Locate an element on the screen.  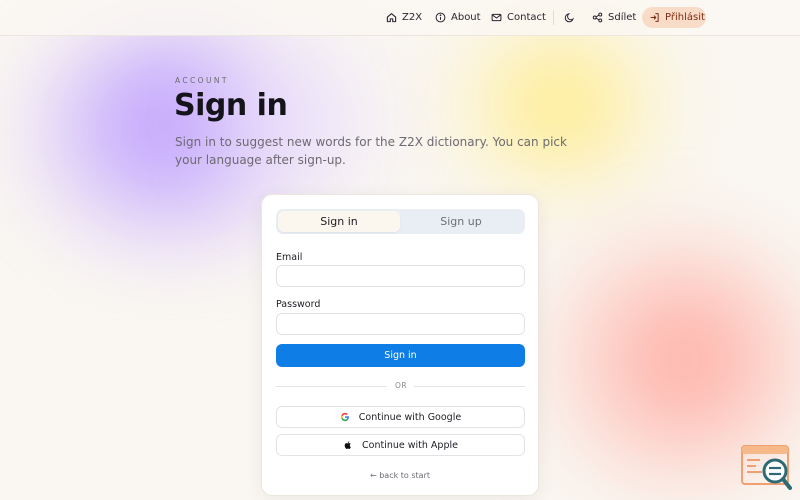
nav-divider is located at coordinates (553, 17).